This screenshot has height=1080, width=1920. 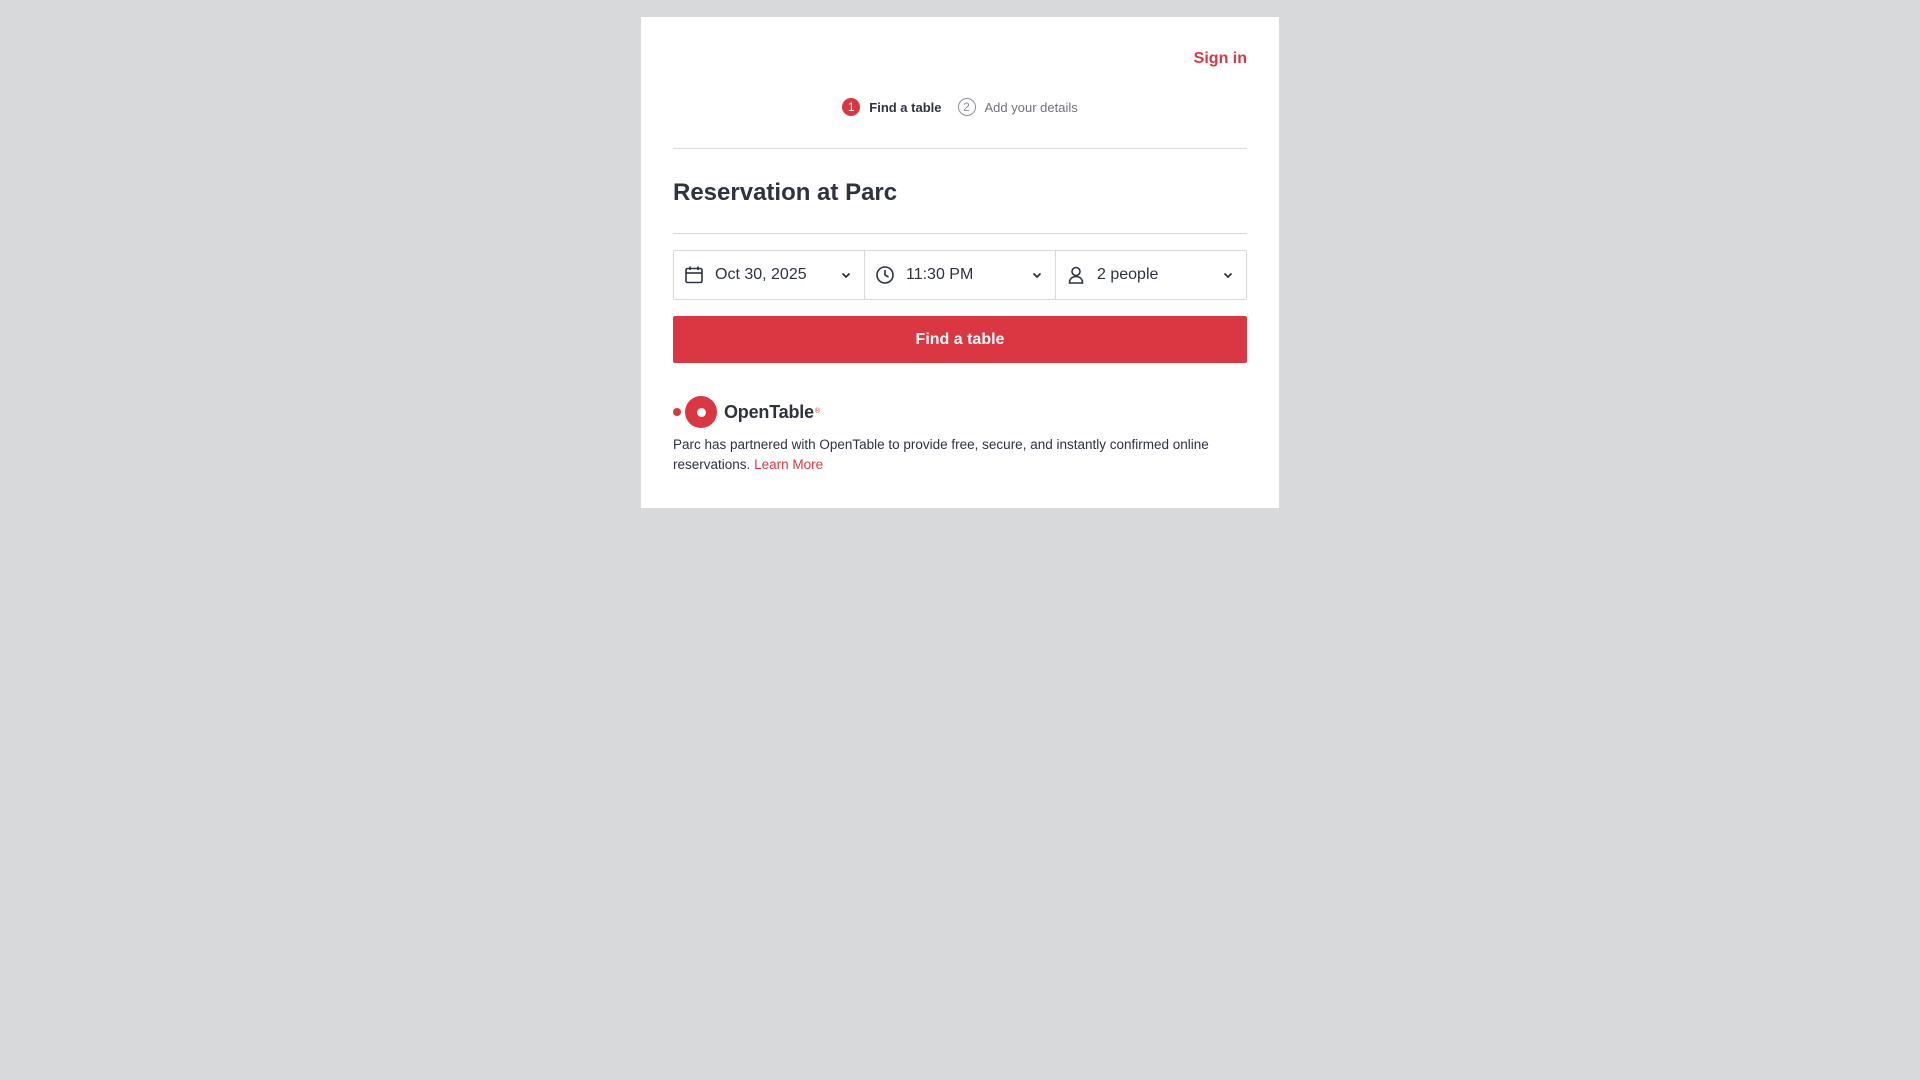 What do you see at coordinates (966, 107) in the screenshot?
I see `step-number: 2` at bounding box center [966, 107].